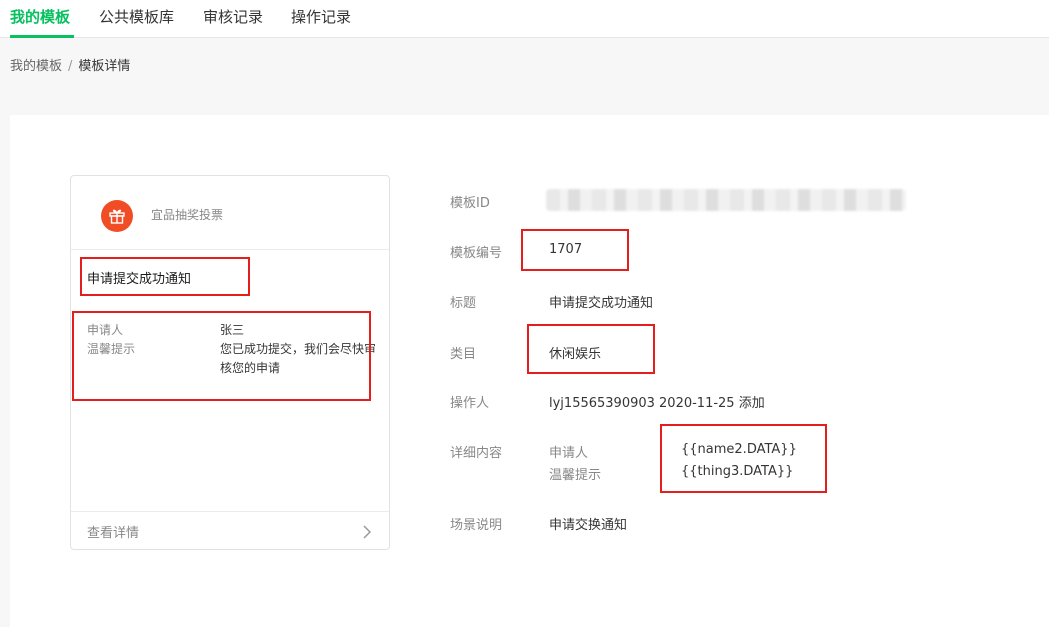  I want to click on template-no-value: 1707, so click(566, 249).